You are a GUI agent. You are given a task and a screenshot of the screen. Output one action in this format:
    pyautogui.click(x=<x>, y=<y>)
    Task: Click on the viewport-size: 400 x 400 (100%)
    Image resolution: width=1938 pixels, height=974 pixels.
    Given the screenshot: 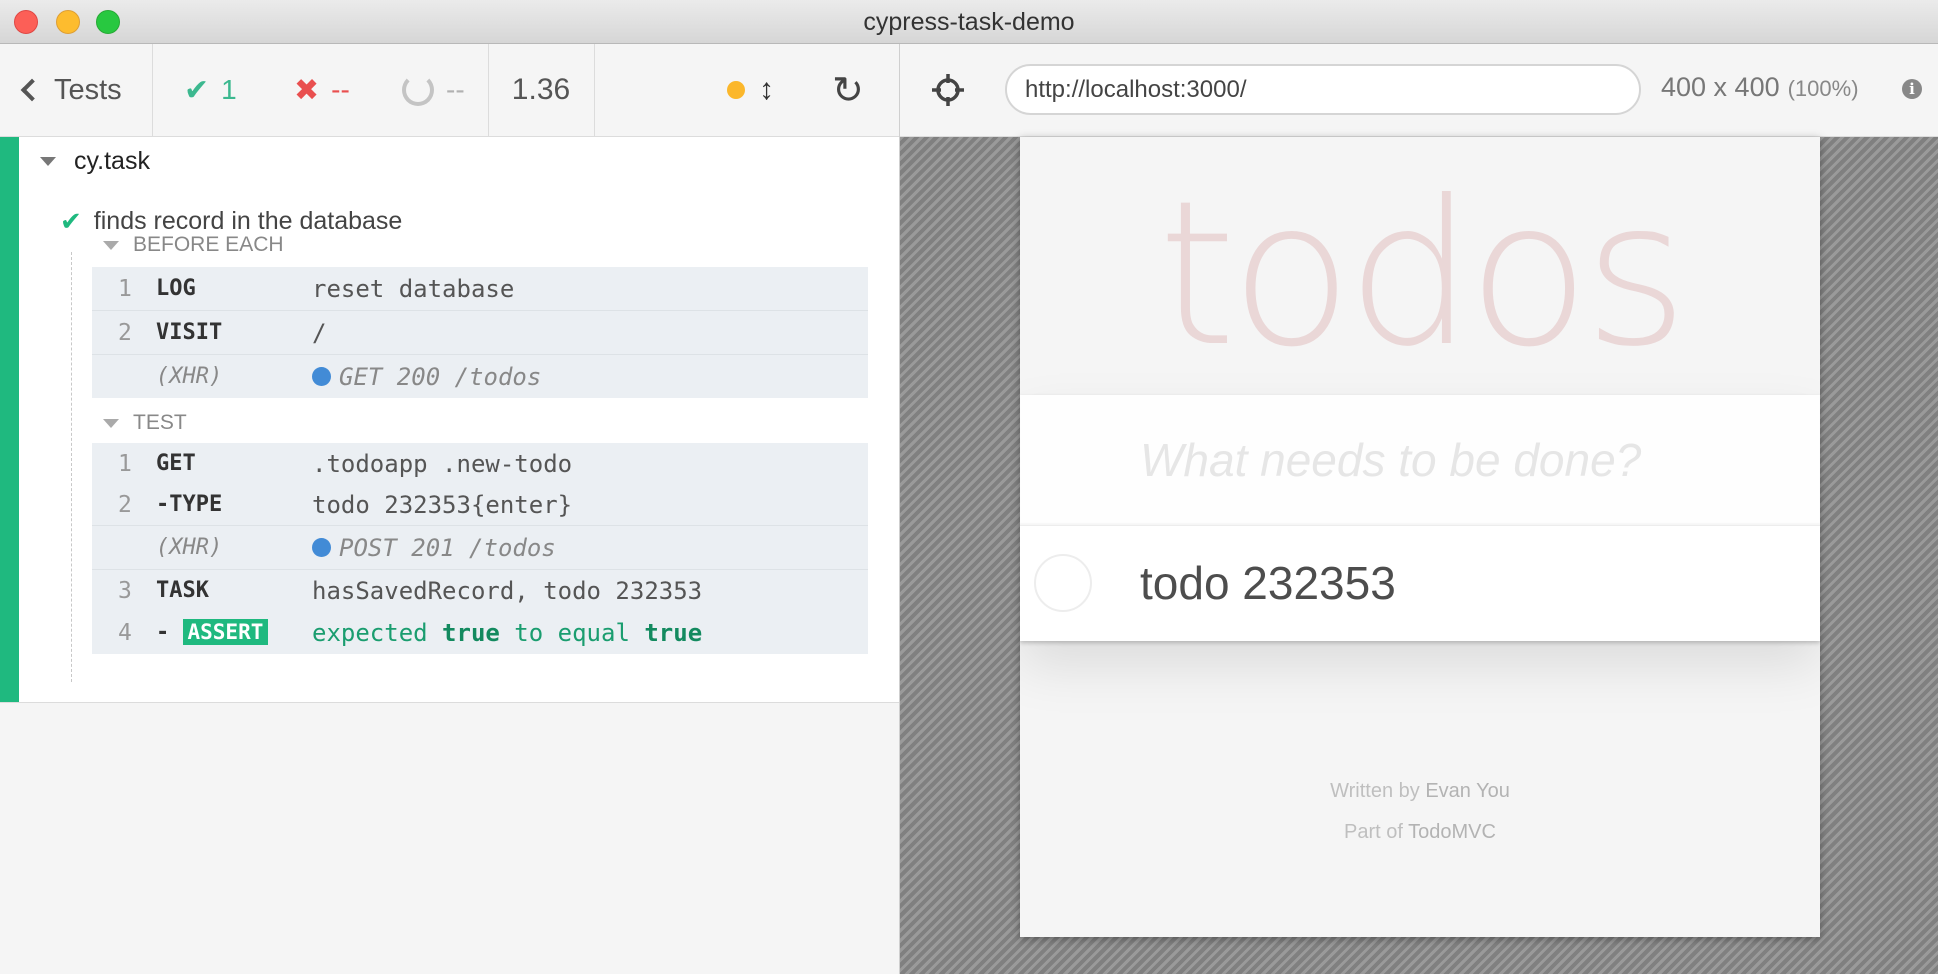 What is the action you would take?
    pyautogui.click(x=1760, y=87)
    